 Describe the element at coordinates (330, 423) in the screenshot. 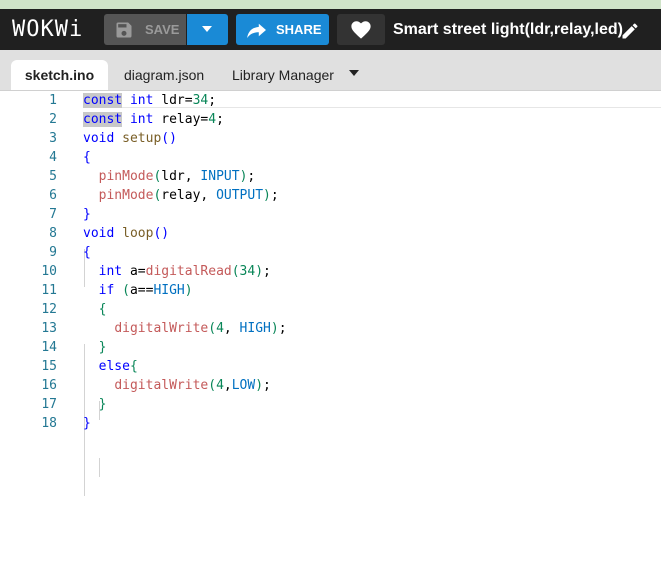

I see `code-line: 18 }` at that location.